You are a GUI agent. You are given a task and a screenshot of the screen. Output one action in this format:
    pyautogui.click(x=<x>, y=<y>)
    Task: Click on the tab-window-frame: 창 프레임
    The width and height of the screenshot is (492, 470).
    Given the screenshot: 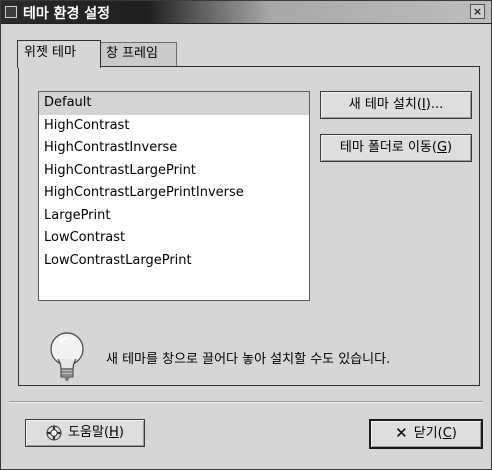 What is the action you would take?
    pyautogui.click(x=138, y=54)
    